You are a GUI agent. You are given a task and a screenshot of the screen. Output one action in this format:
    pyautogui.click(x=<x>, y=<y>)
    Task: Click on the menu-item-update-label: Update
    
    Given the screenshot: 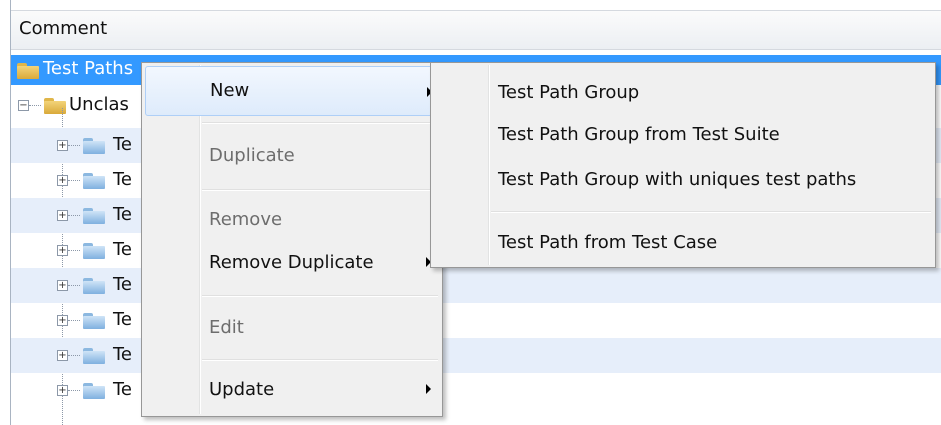 What is the action you would take?
    pyautogui.click(x=242, y=389)
    